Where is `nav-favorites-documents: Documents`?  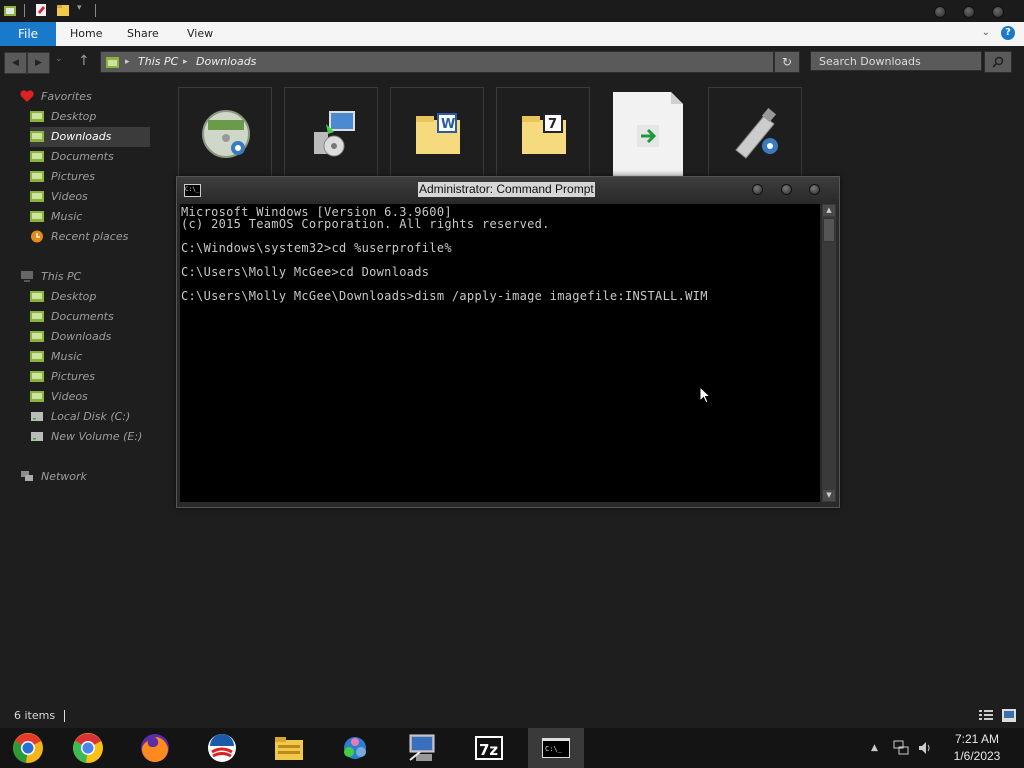 nav-favorites-documents: Documents is located at coordinates (104, 157).